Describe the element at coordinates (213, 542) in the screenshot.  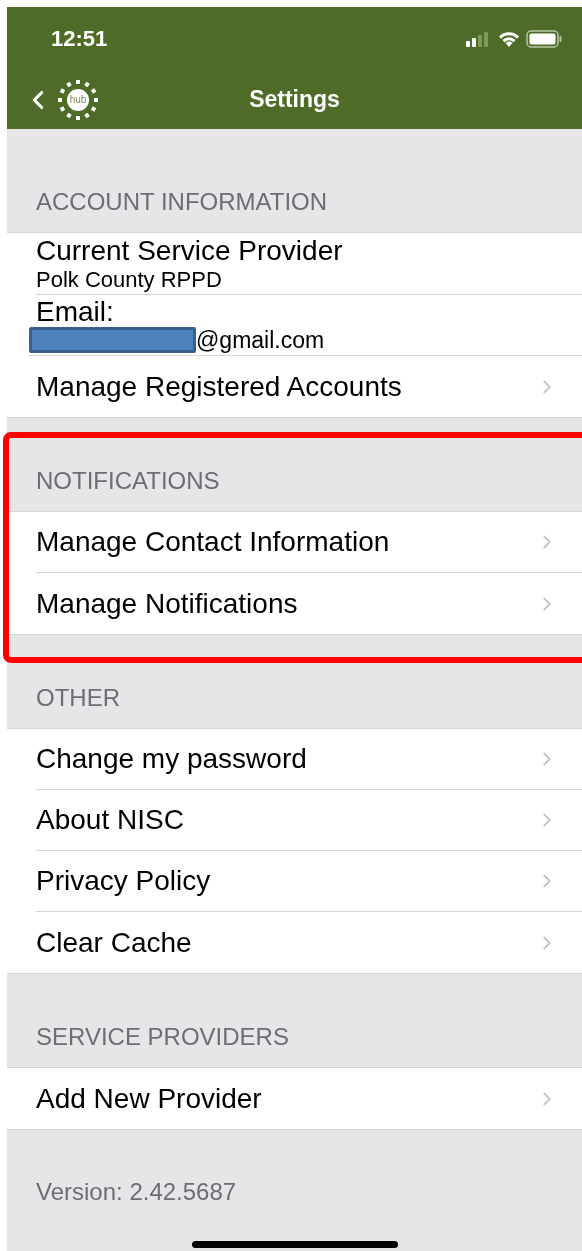
I see `row-label: Manage Contact Information` at that location.